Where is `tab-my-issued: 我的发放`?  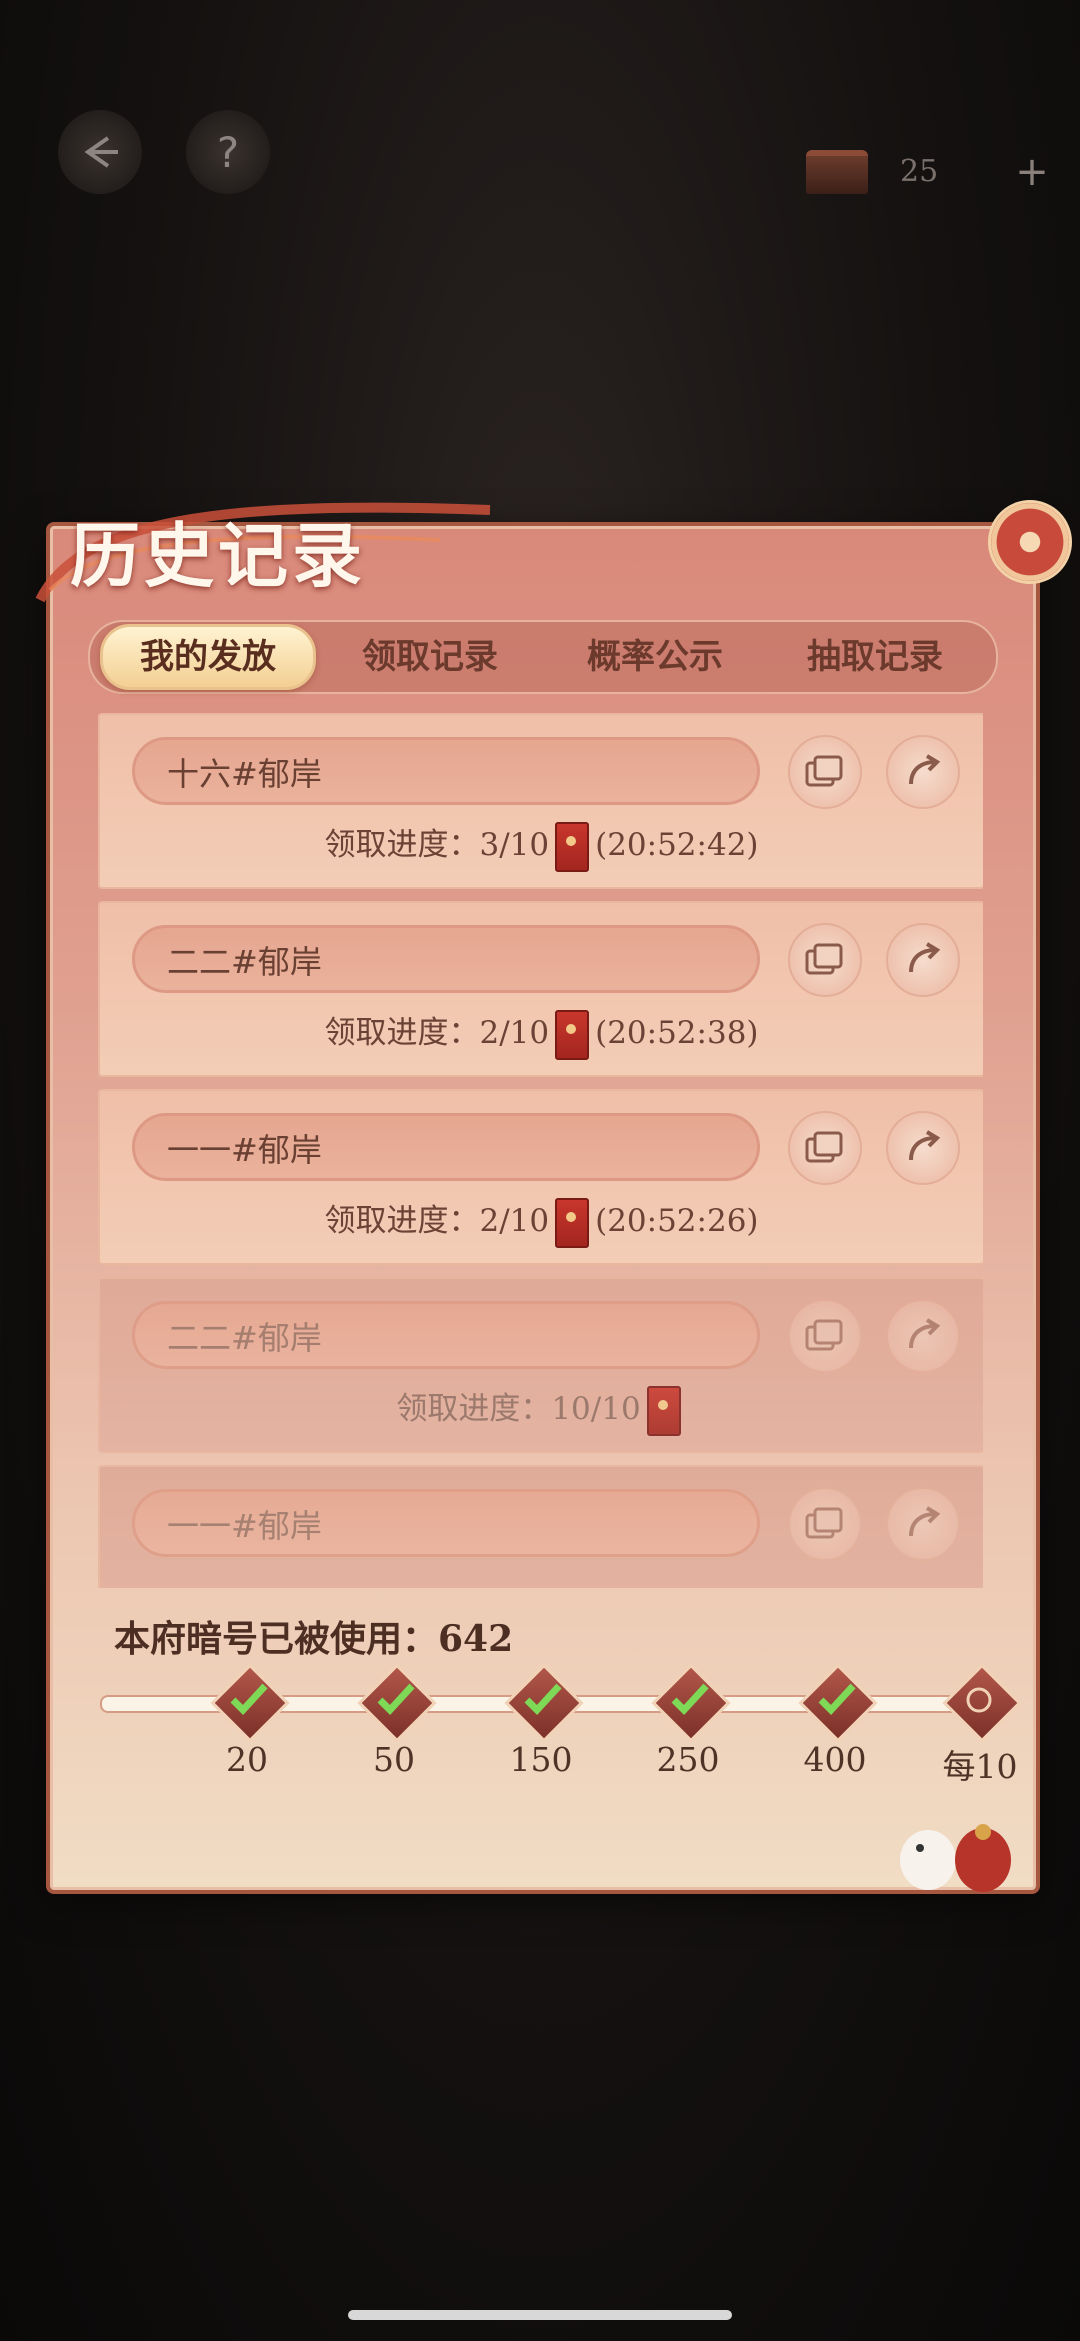 tab-my-issued: 我的发放 is located at coordinates (208, 657).